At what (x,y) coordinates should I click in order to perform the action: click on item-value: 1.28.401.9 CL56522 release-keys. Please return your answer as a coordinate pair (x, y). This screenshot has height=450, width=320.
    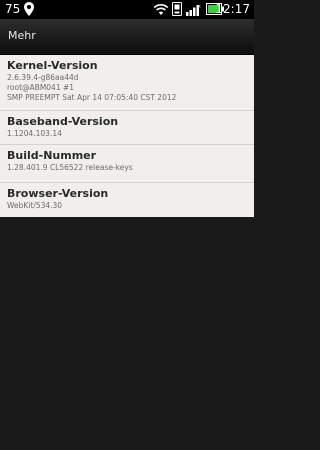
    Looking at the image, I should click on (70, 167).